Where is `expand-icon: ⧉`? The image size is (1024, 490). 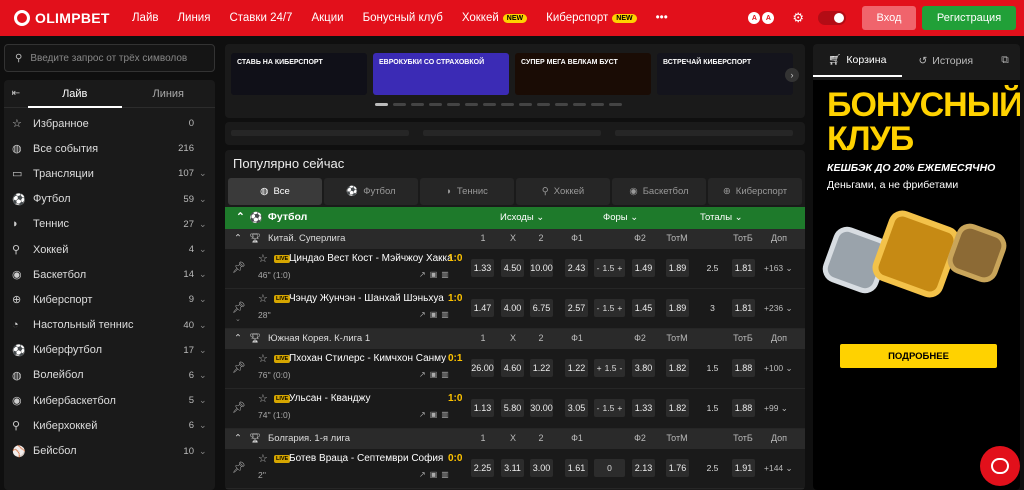 expand-icon: ⧉ is located at coordinates (1005, 60).